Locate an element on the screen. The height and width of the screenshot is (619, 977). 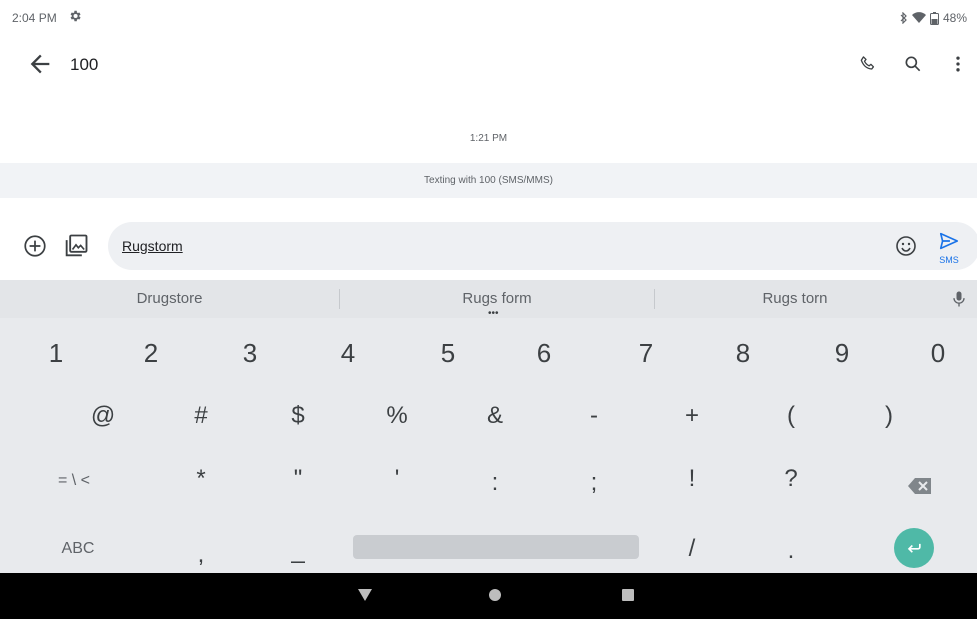
voice-input-button is located at coordinates (959, 299).